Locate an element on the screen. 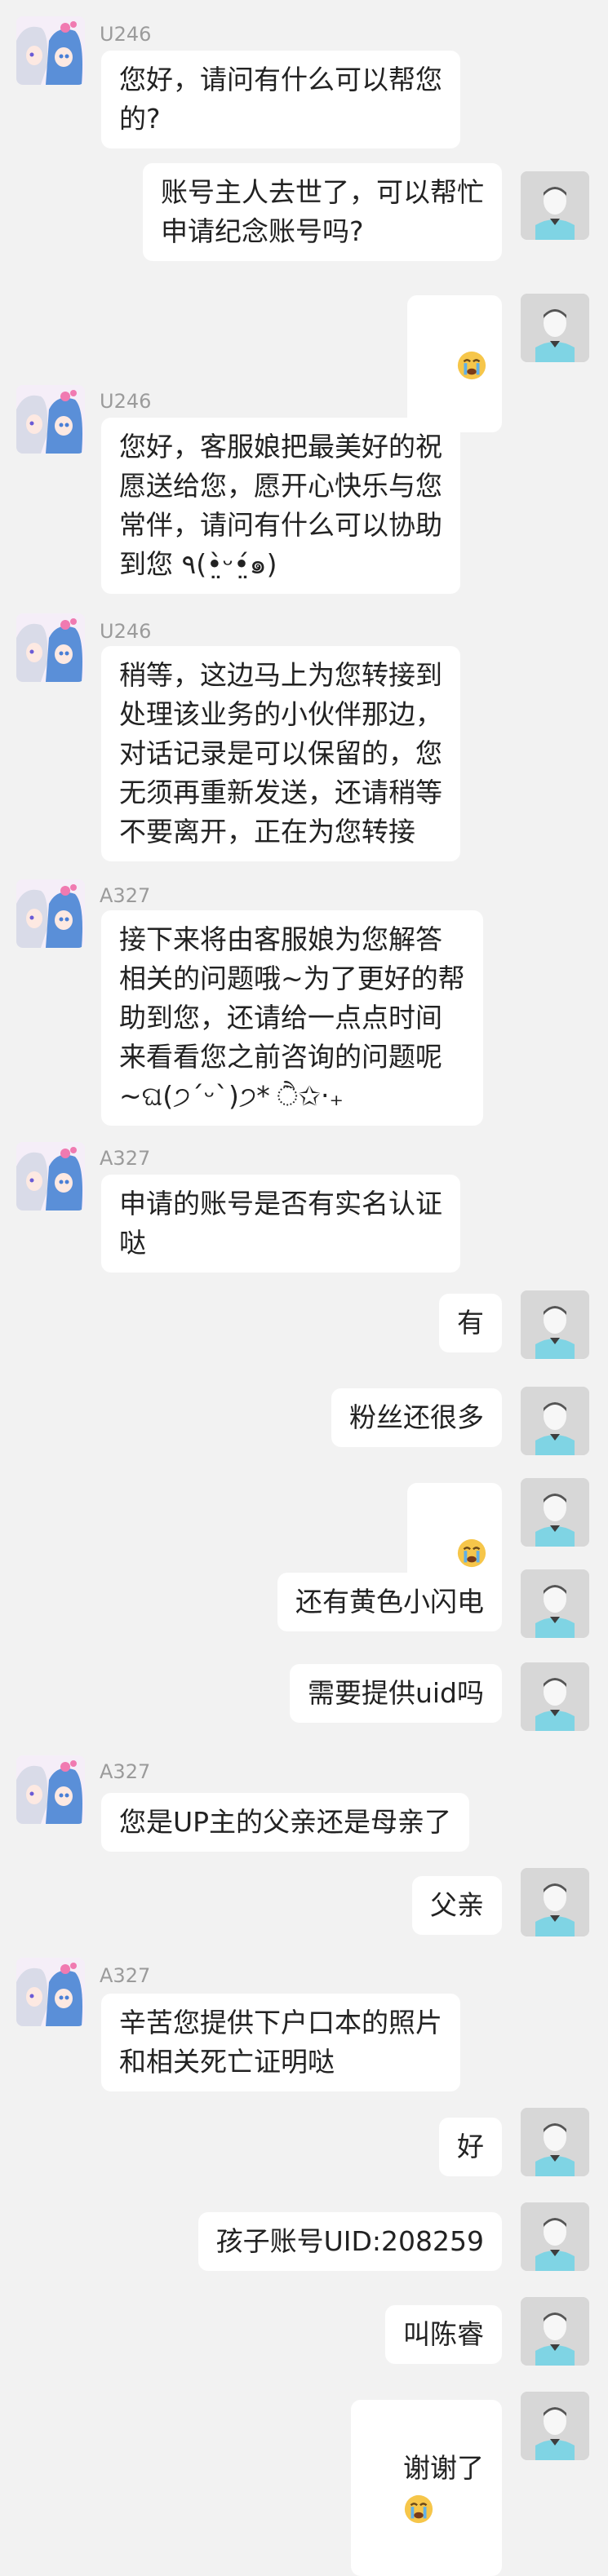 This screenshot has width=608, height=2576. message-bubble: 您好，请问有什么可以帮您 的? is located at coordinates (280, 99).